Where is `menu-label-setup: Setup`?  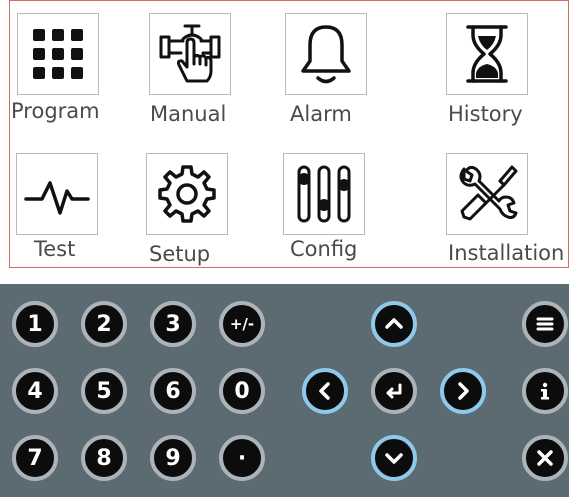 menu-label-setup: Setup is located at coordinates (180, 254).